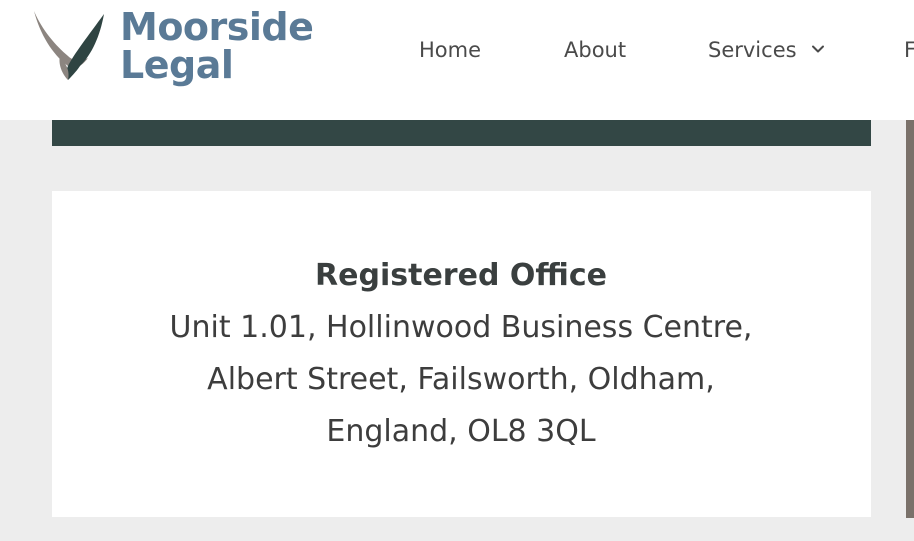  Describe the element at coordinates (461, 133) in the screenshot. I see `dark-banner-bar` at that location.